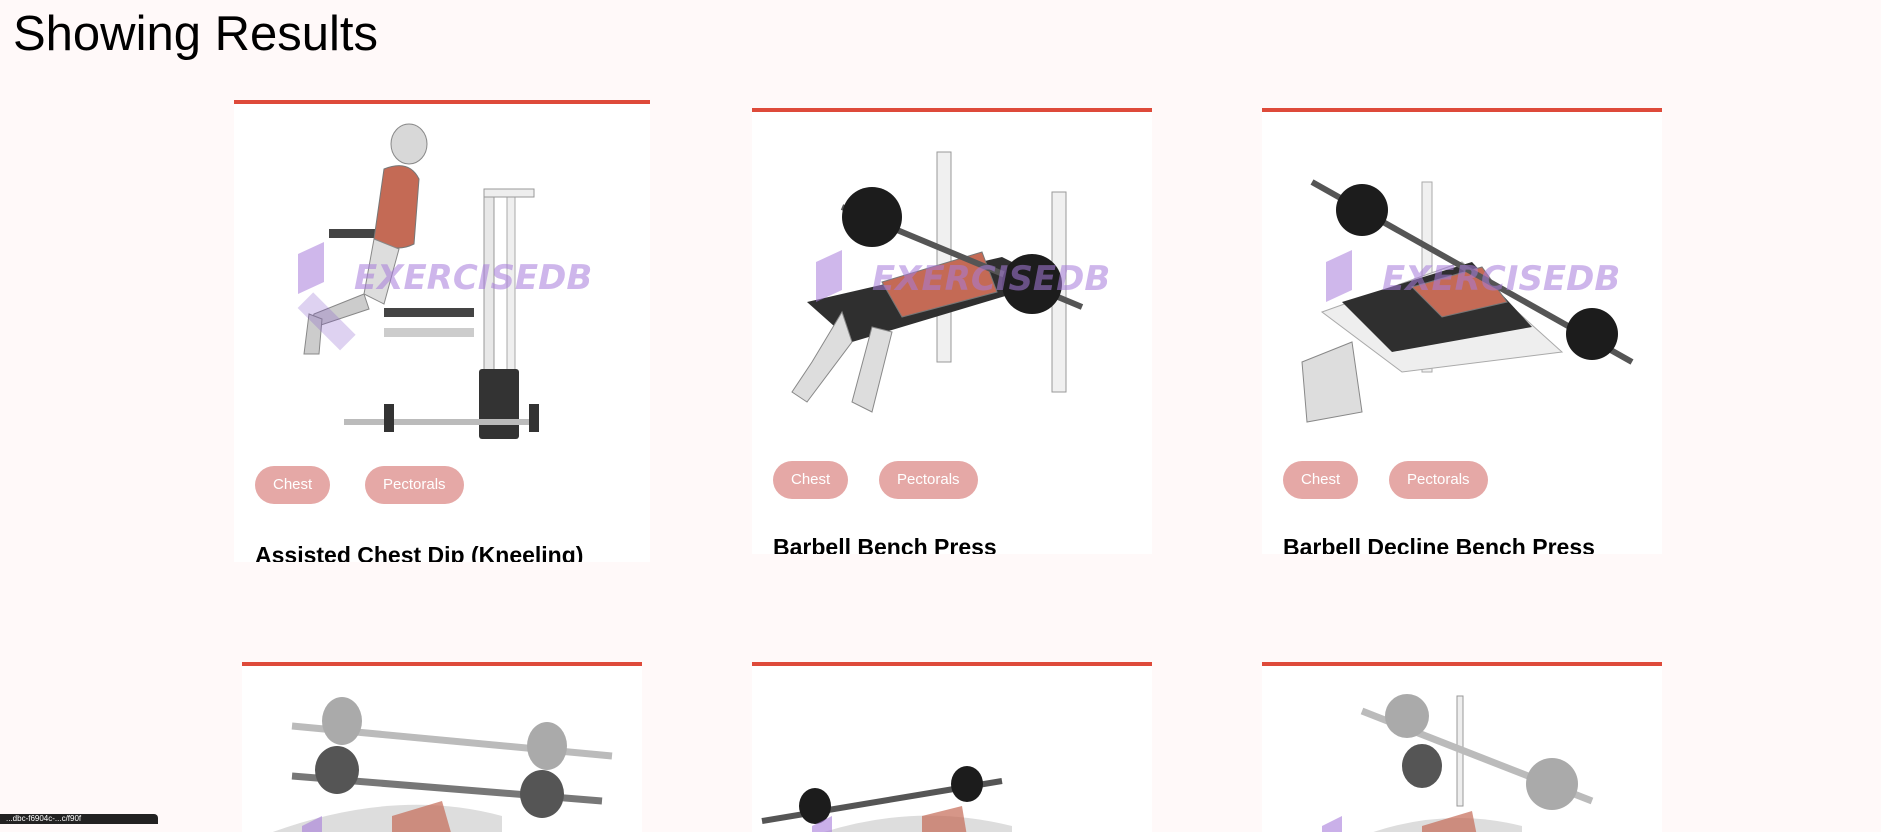 This screenshot has width=1881, height=832. I want to click on page-title: Showing Results, so click(195, 34).